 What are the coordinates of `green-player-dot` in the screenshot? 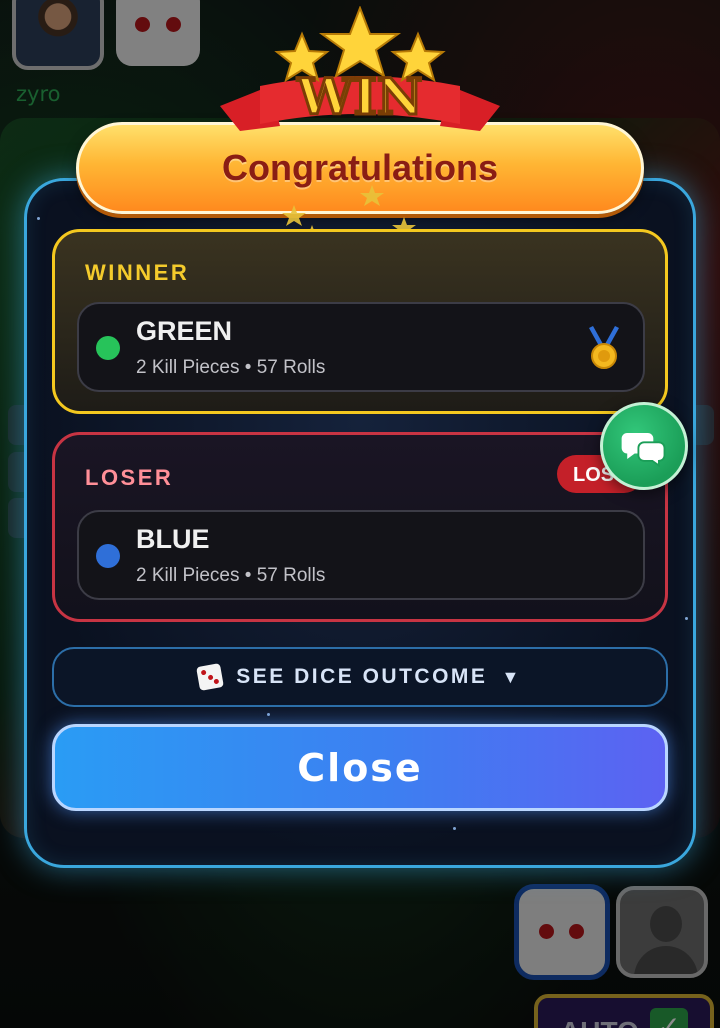 It's located at (108, 348).